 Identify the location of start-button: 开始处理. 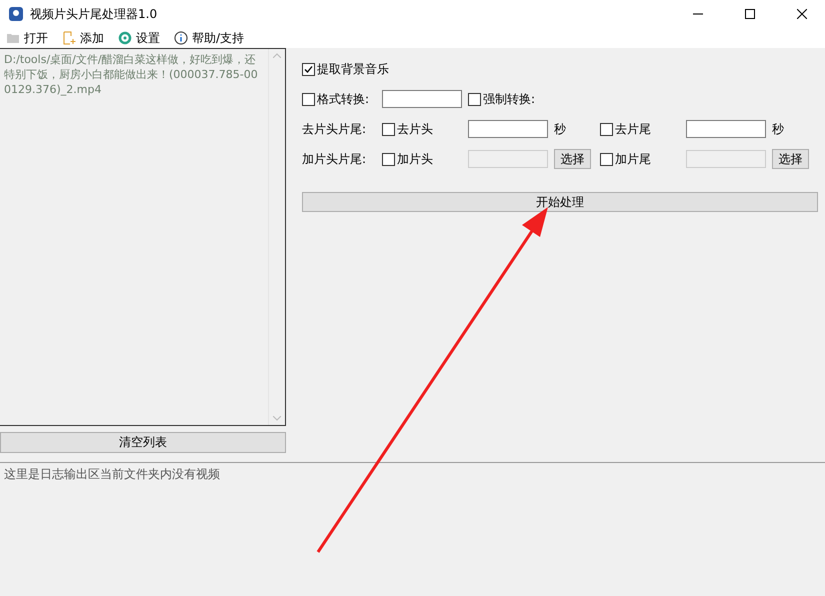
(560, 202).